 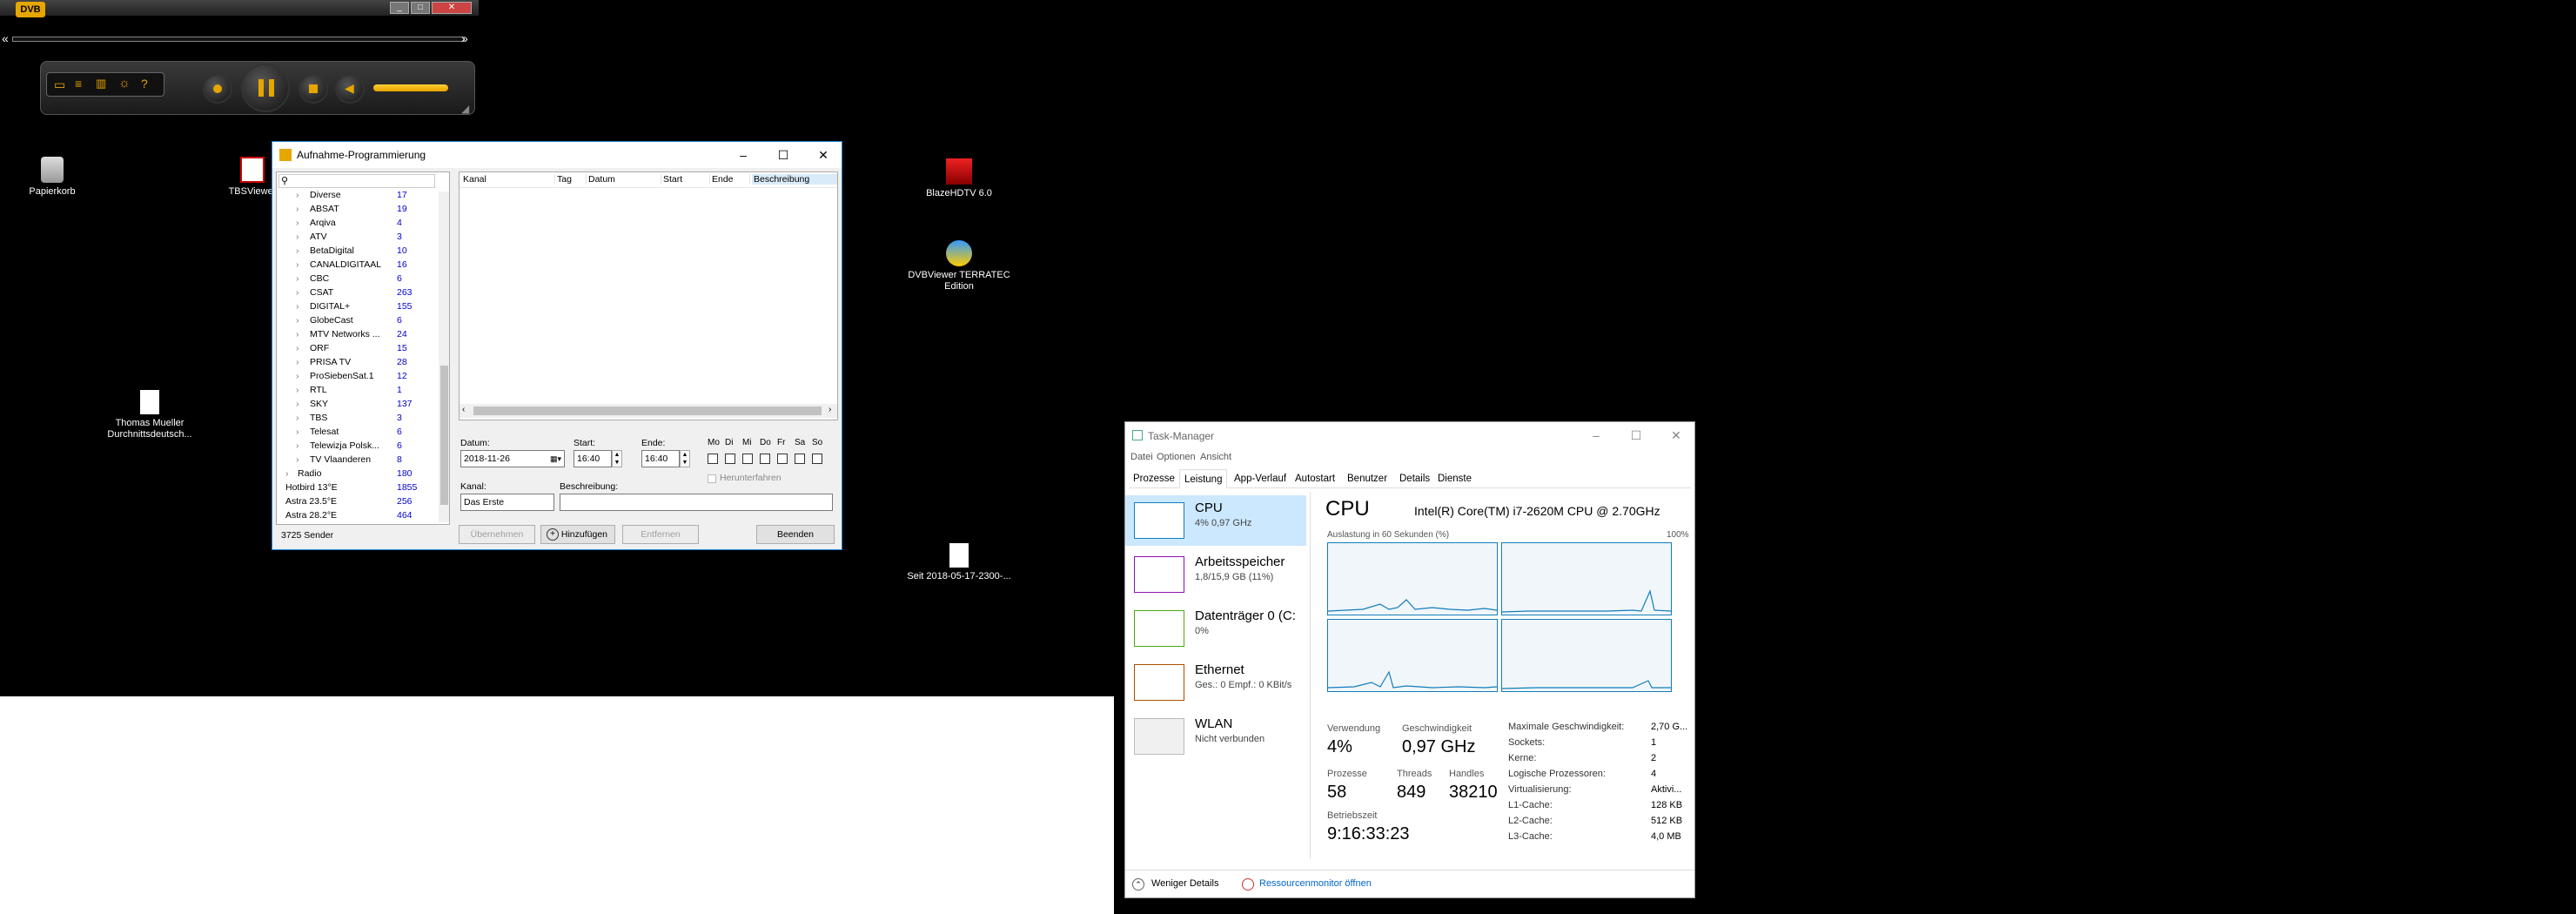 I want to click on tm-resource-item: CPU 4% 0,97 GHz, so click(x=1215, y=521).